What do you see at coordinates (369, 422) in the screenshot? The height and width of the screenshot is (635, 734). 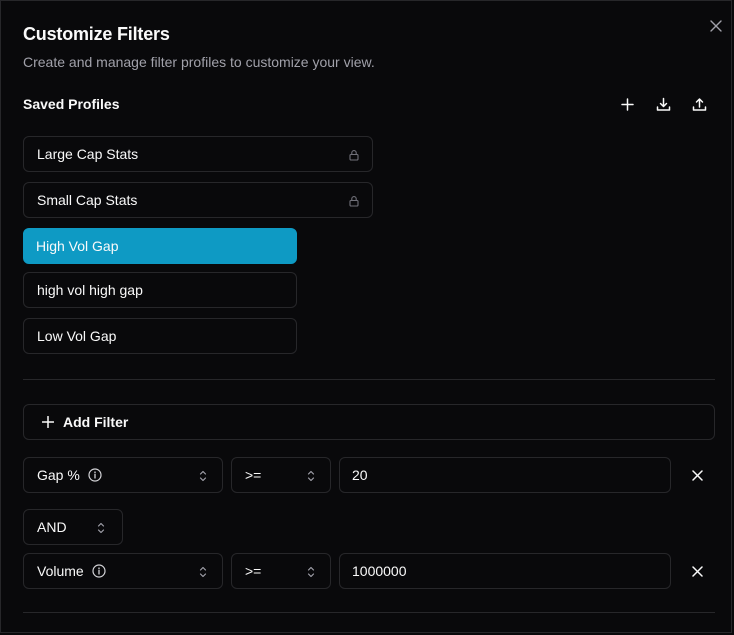 I see `add-filter-button: Add Filter` at bounding box center [369, 422].